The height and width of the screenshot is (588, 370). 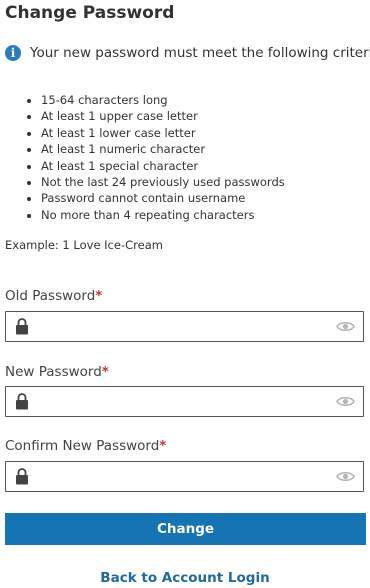 I want to click on criteria-item: No more than 4 repeating characters, so click(x=163, y=215).